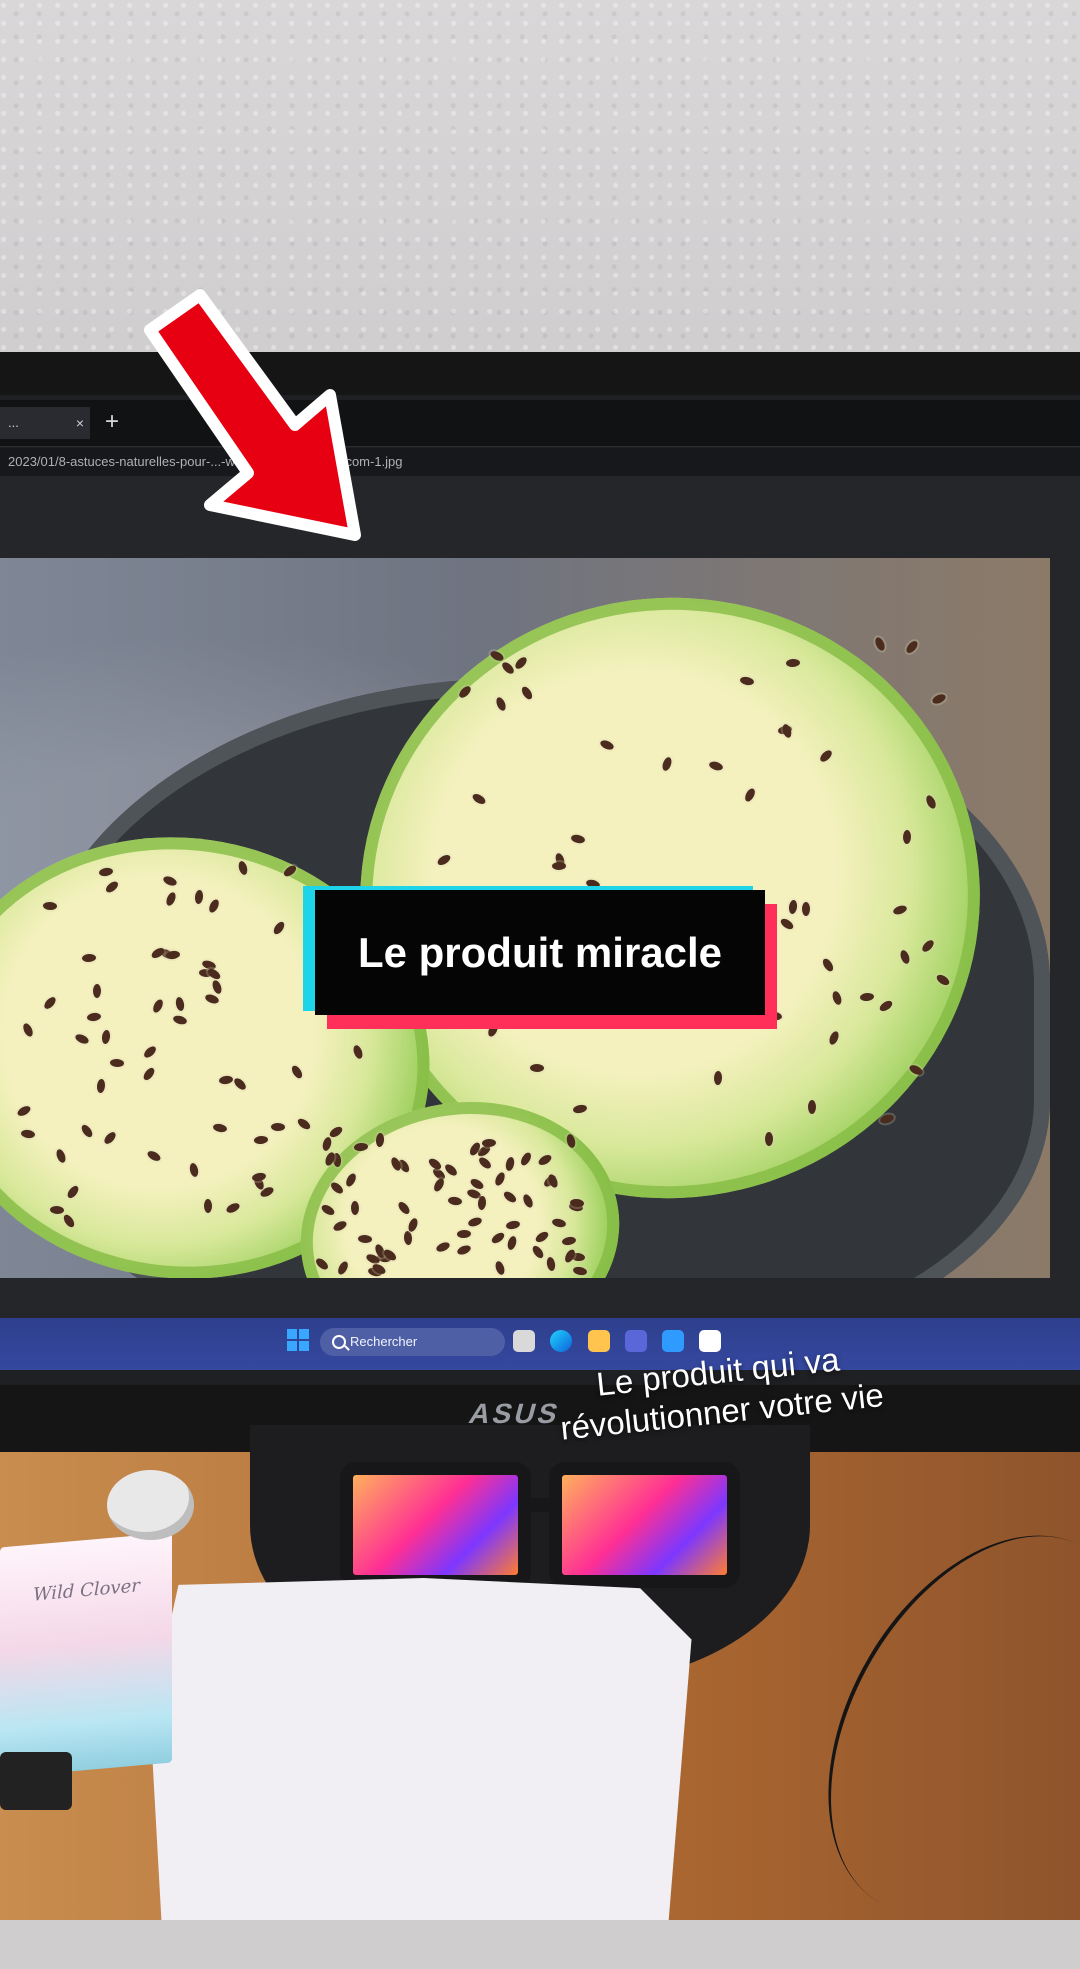 Image resolution: width=1080 pixels, height=1969 pixels. I want to click on right-lens, so click(644, 1525).